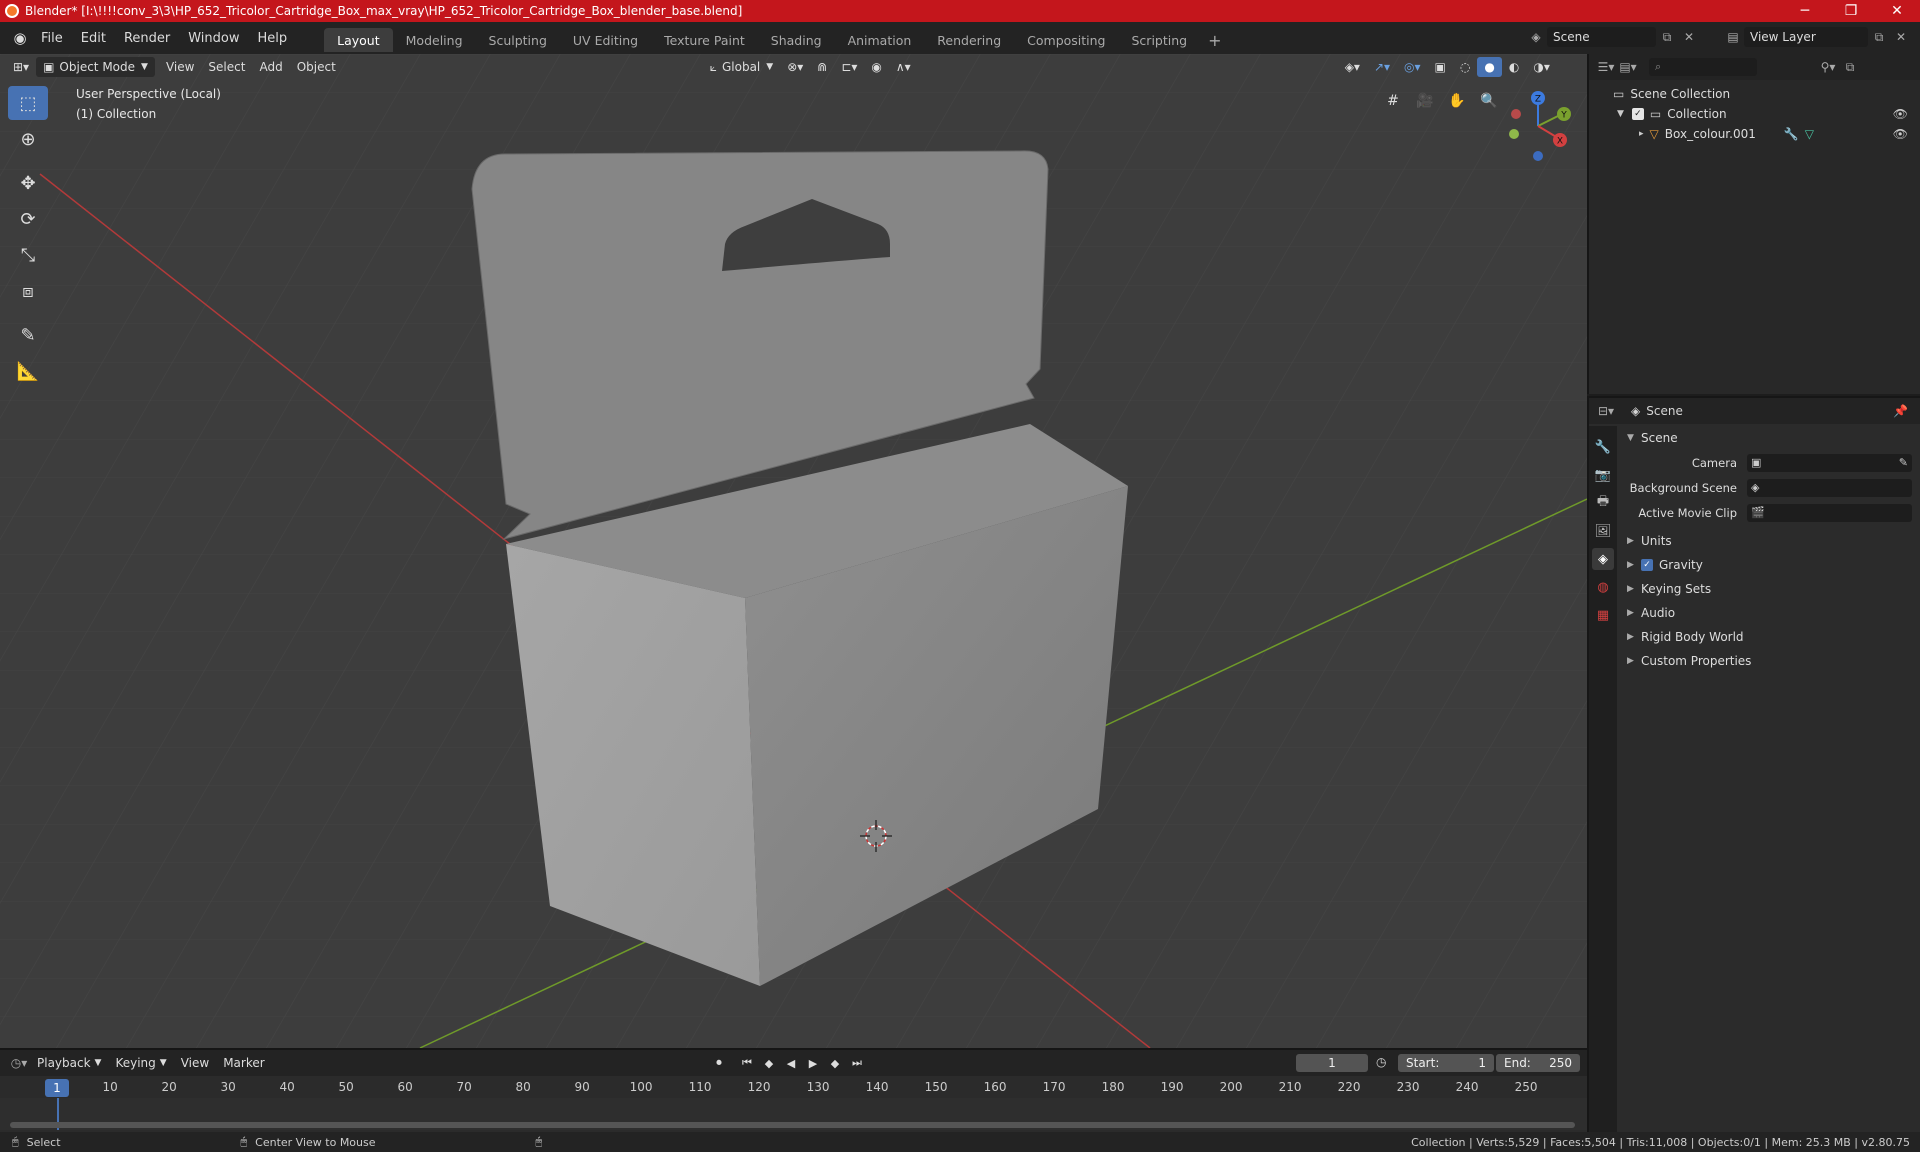  What do you see at coordinates (792, 1125) in the screenshot?
I see `timeline-scrollbar` at bounding box center [792, 1125].